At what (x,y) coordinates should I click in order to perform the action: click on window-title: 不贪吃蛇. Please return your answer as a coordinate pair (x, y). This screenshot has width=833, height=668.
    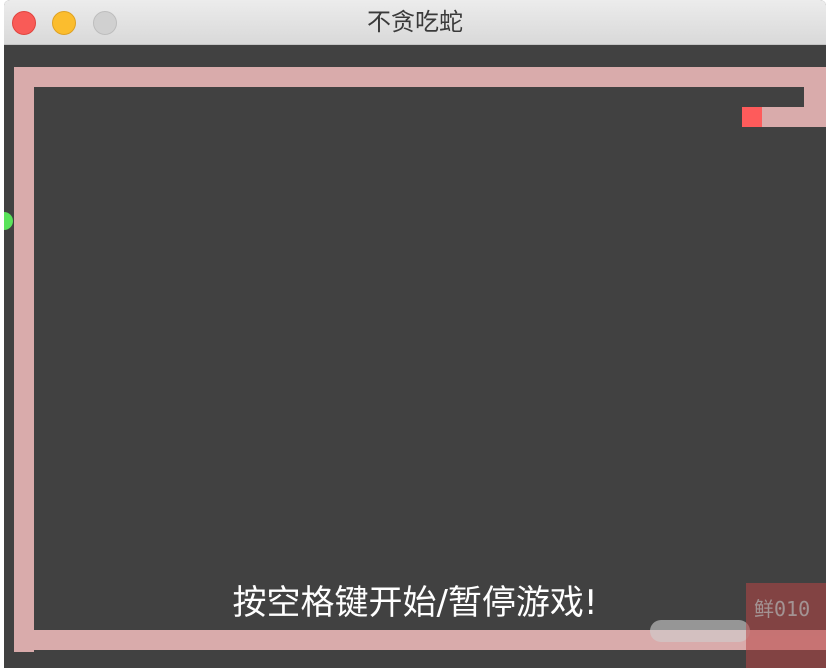
    Looking at the image, I should click on (415, 22).